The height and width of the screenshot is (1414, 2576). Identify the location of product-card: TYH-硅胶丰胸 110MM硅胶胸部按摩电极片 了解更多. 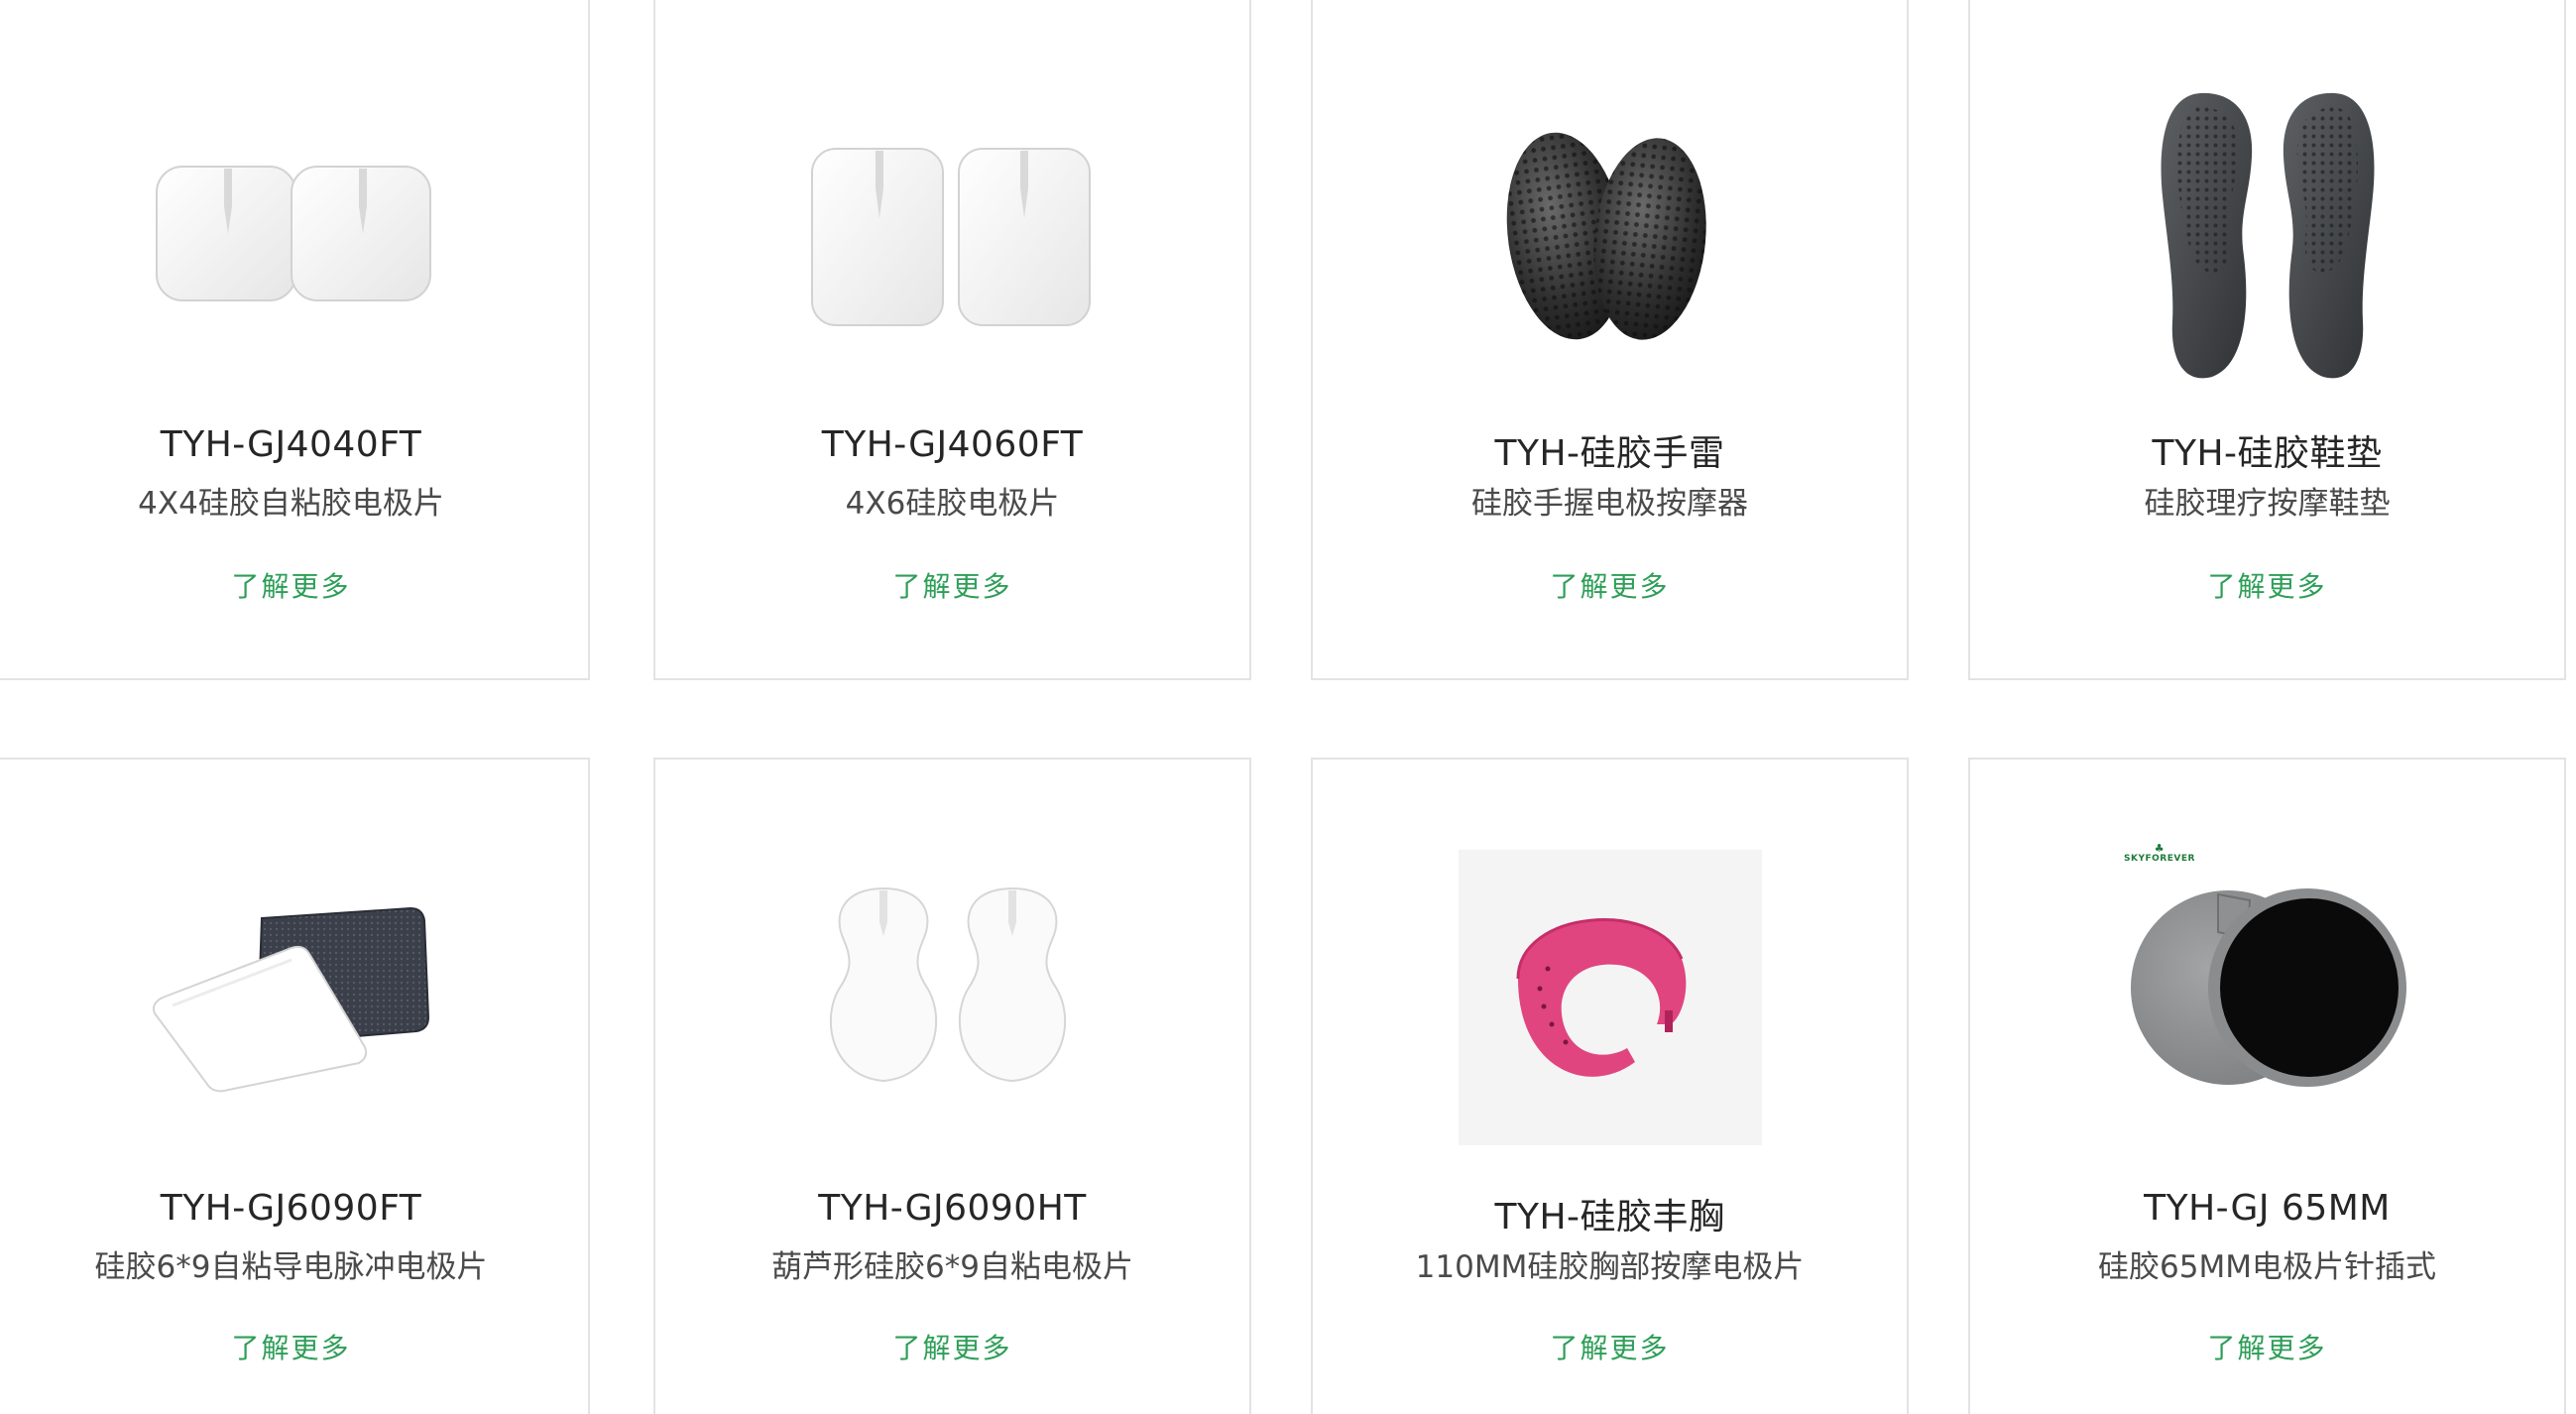
(1610, 1086).